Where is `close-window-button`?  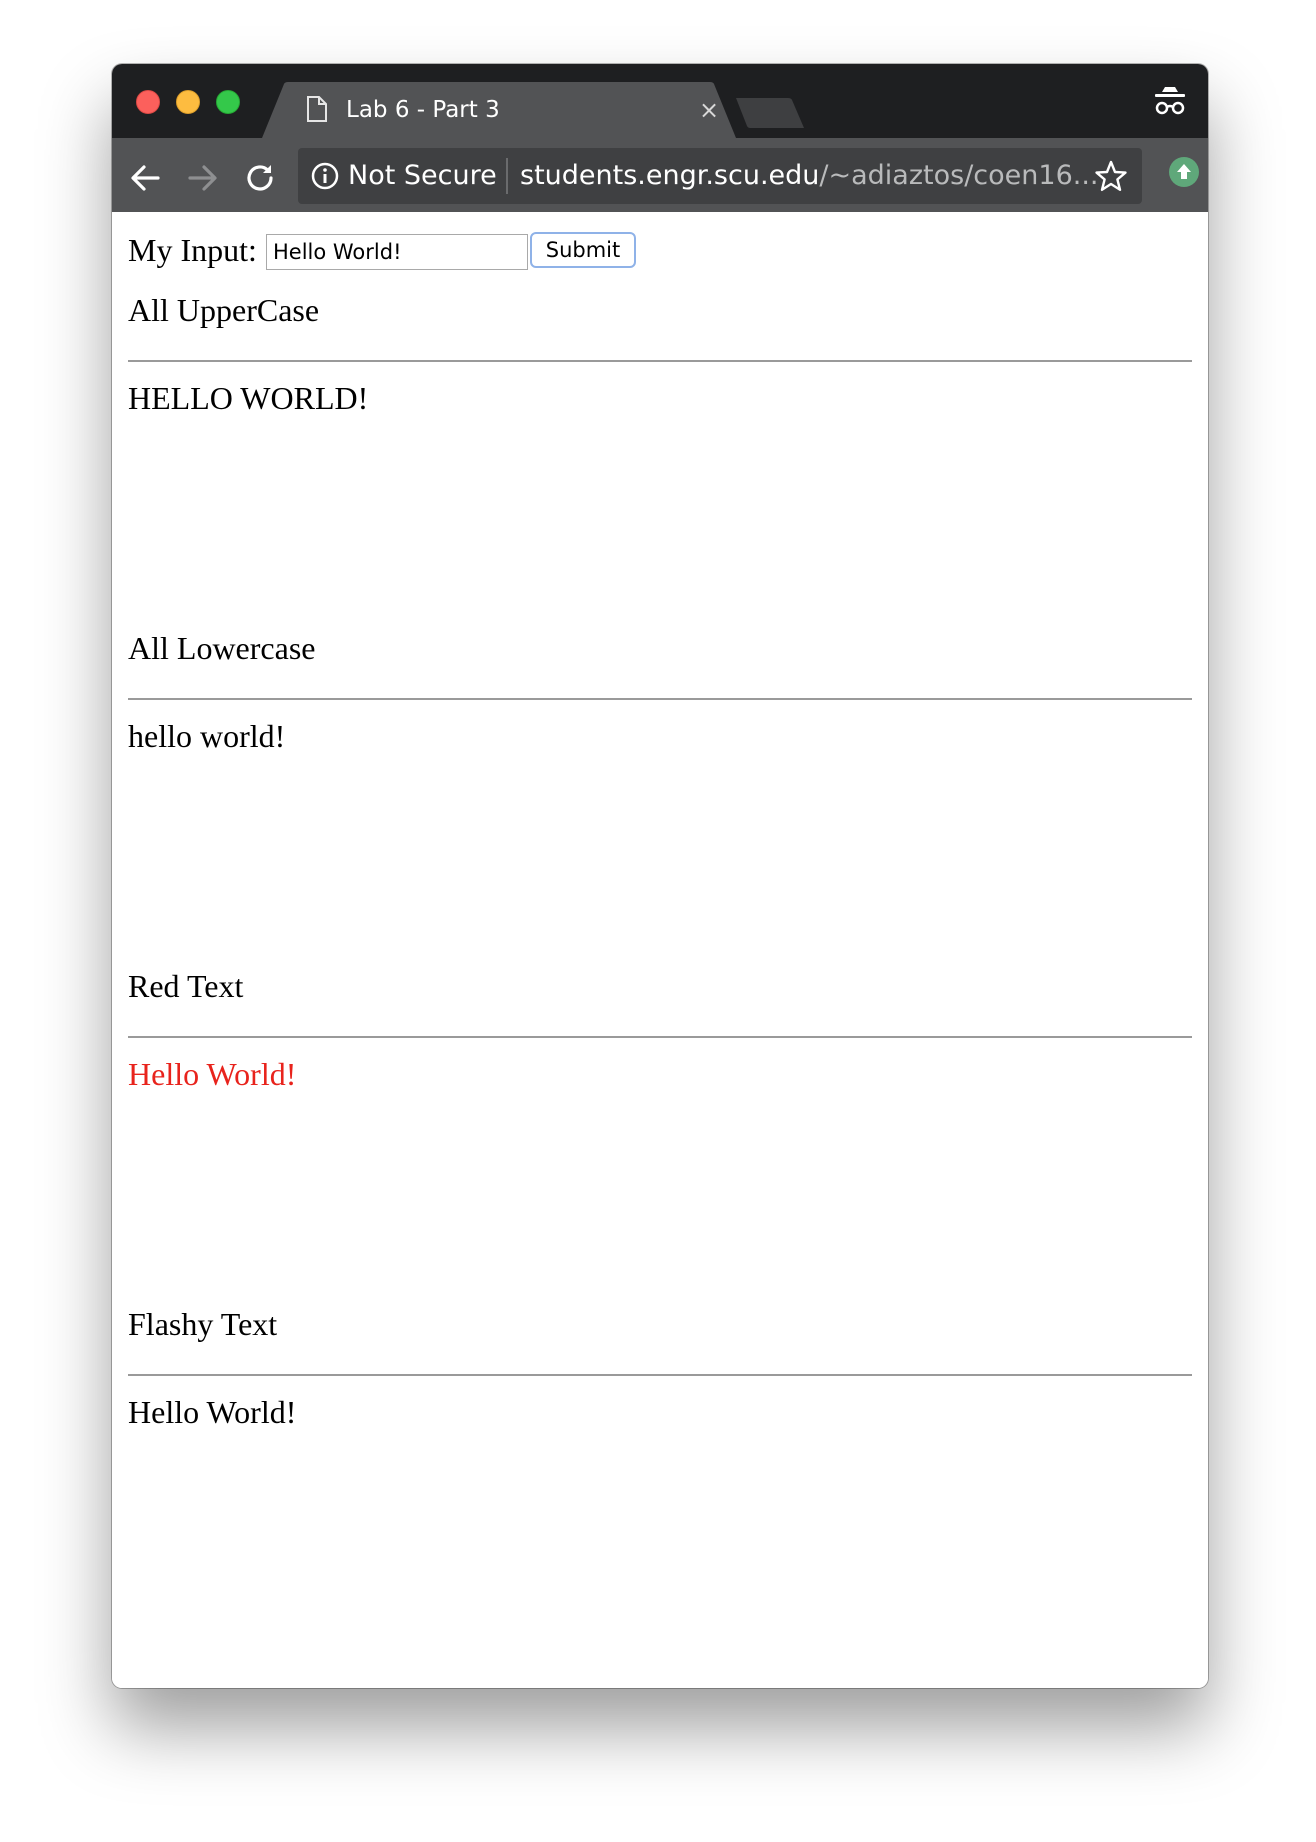
close-window-button is located at coordinates (148, 102).